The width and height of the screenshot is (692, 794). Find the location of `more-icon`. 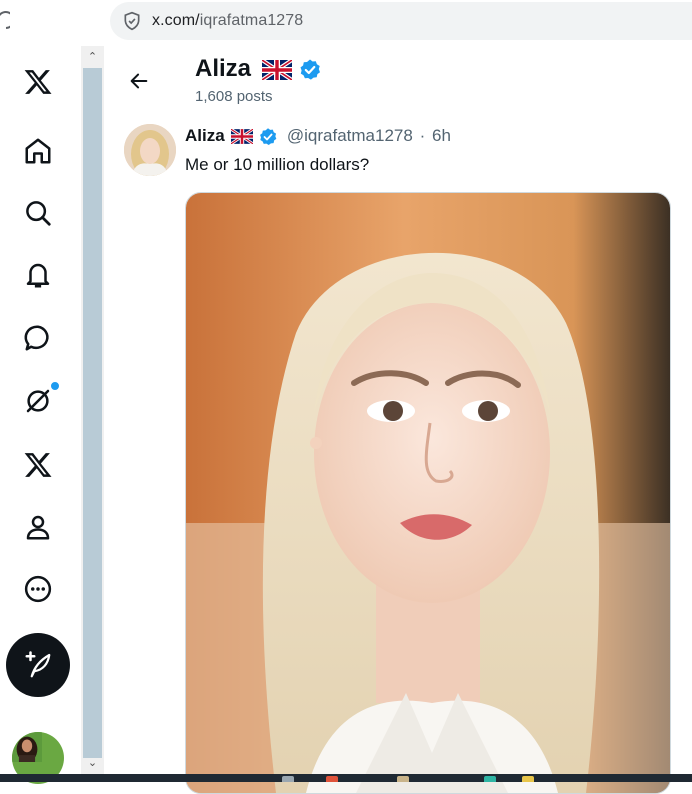

more-icon is located at coordinates (38, 589).